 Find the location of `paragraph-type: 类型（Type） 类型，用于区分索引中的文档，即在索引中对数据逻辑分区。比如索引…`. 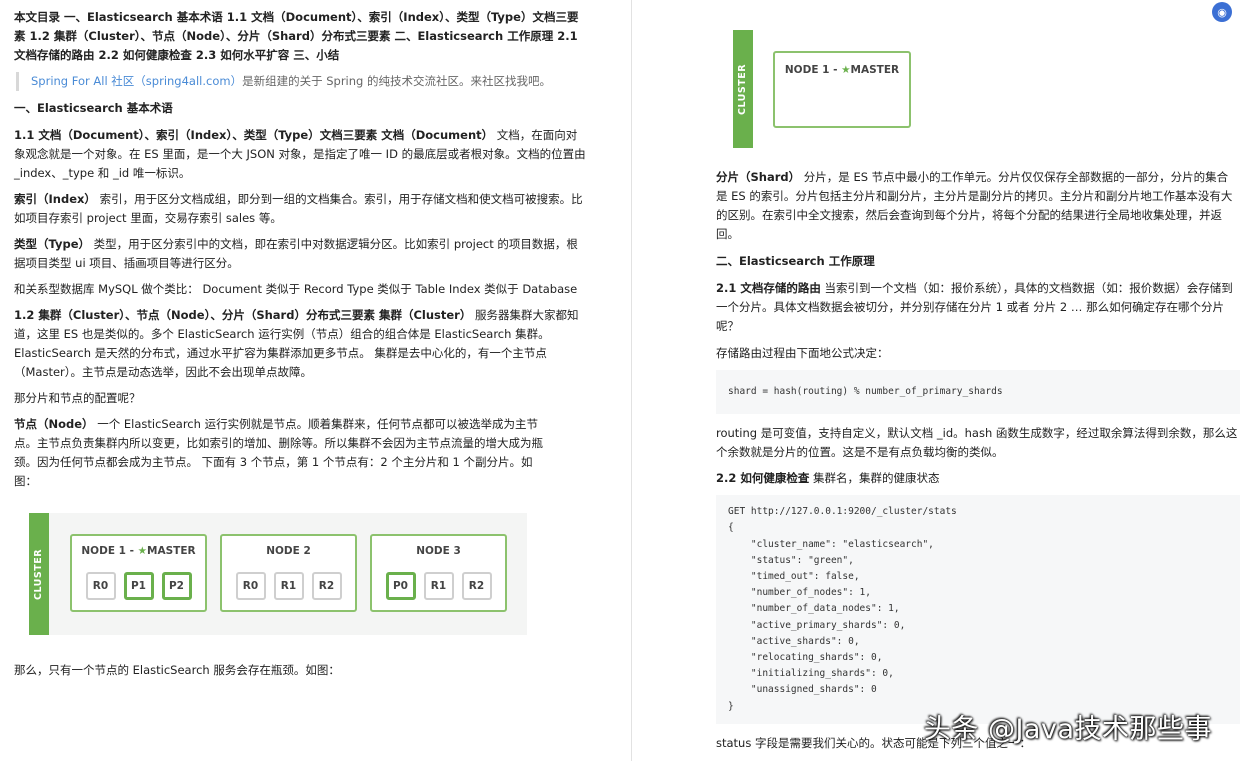

paragraph-type: 类型（Type） 类型，用于区分索引中的文档，即在索引中对数据逻辑分区。比如索引… is located at coordinates (300, 254).